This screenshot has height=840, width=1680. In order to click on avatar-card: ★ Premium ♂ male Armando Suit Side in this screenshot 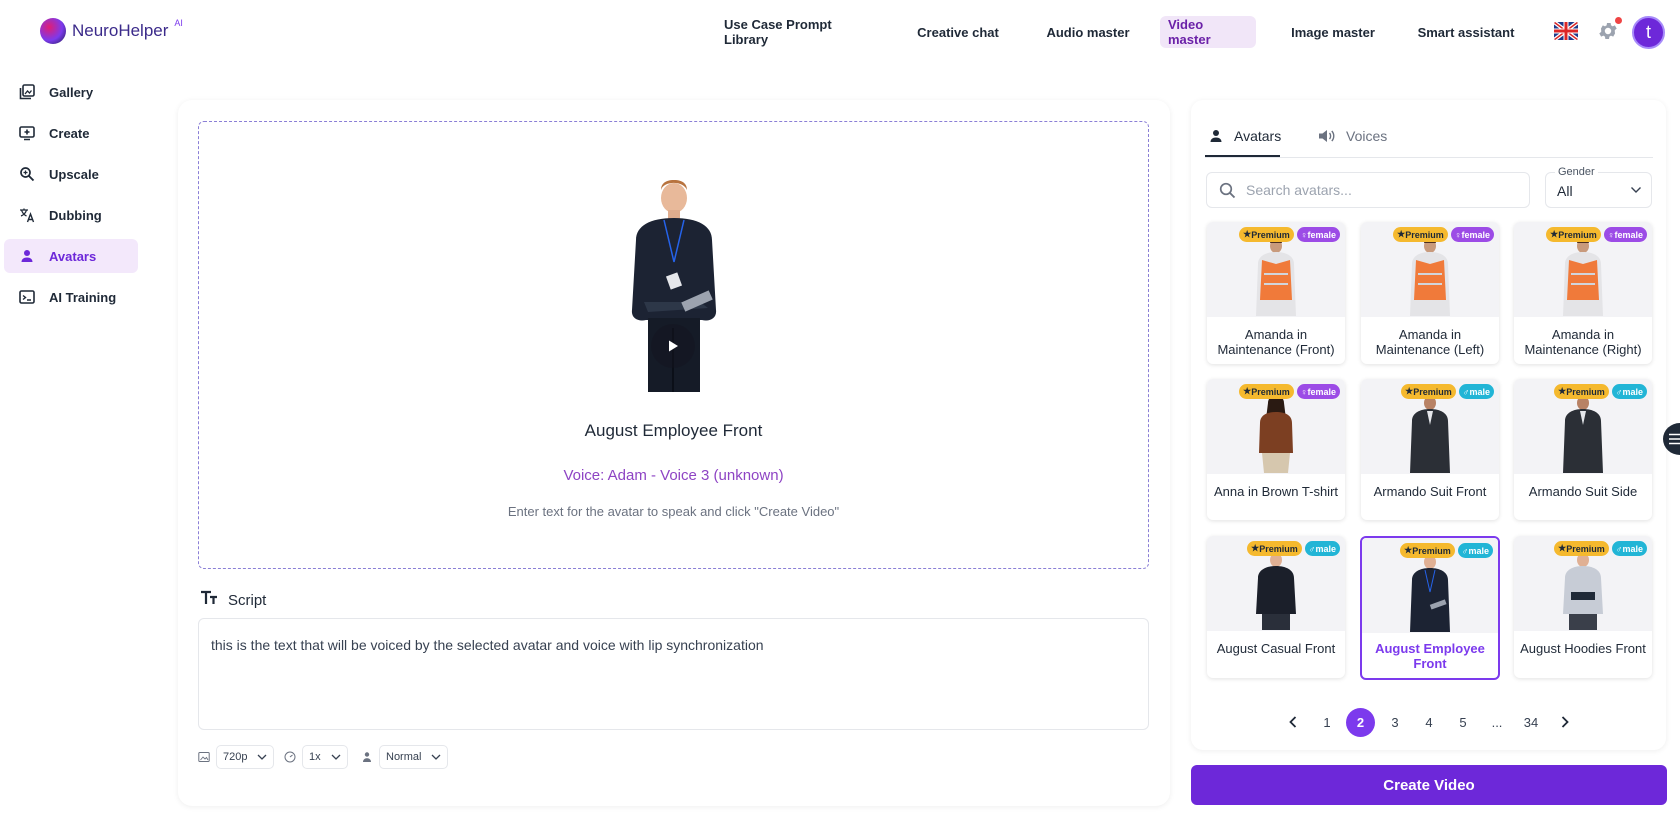, I will do `click(1583, 449)`.